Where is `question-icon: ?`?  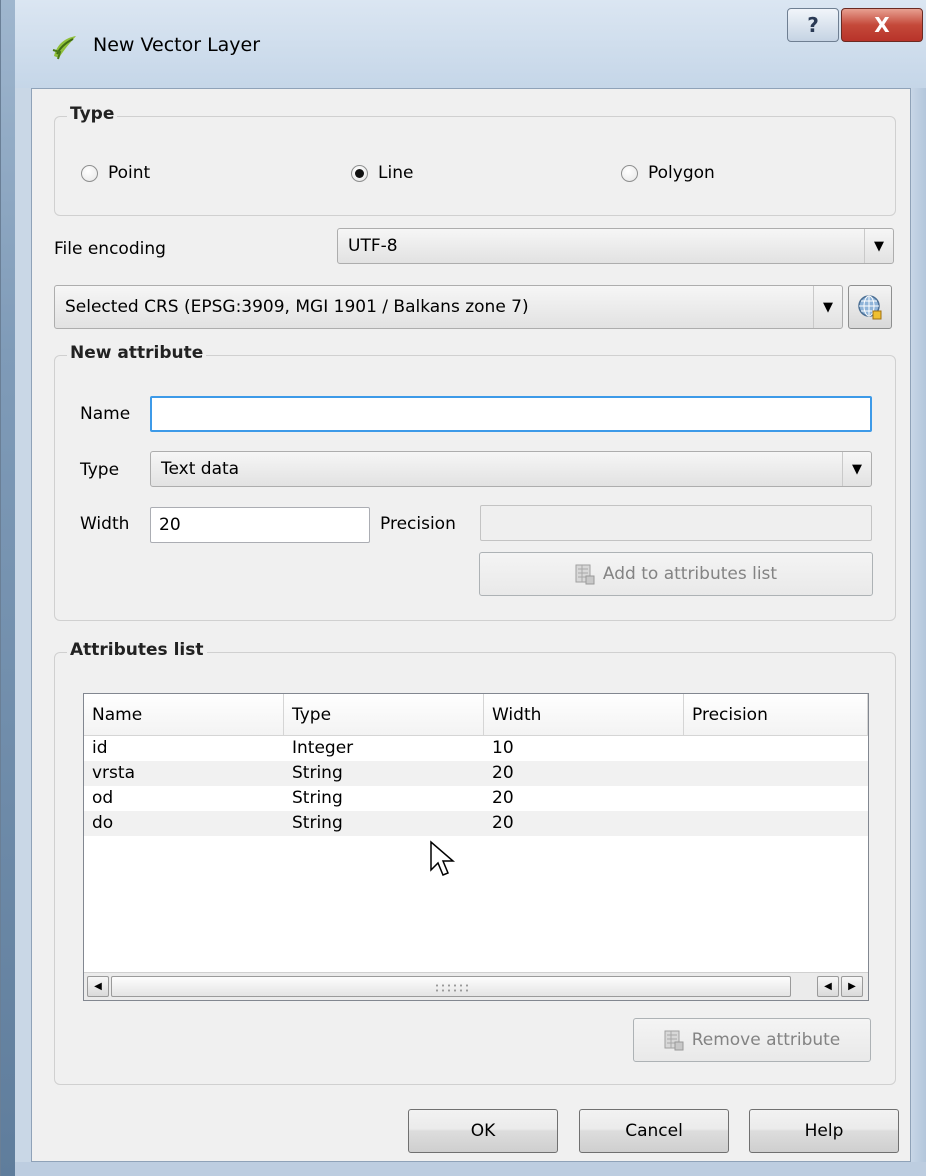 question-icon: ? is located at coordinates (813, 25).